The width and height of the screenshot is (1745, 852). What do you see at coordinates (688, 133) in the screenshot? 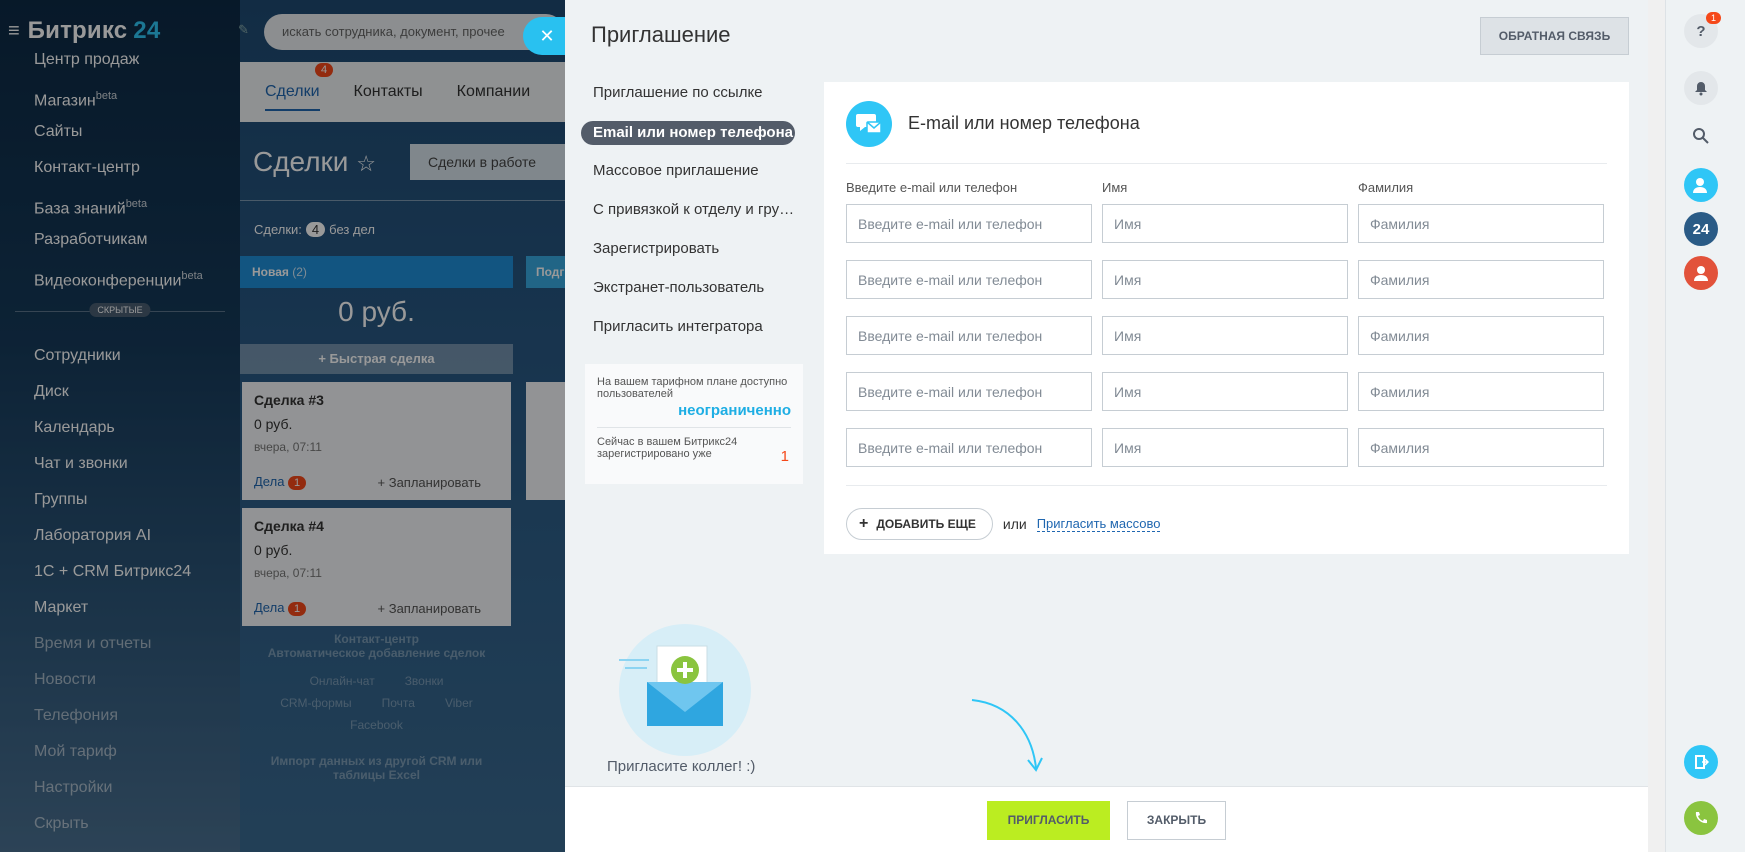
I see `tab-email-phone: Email или номер телефона` at bounding box center [688, 133].